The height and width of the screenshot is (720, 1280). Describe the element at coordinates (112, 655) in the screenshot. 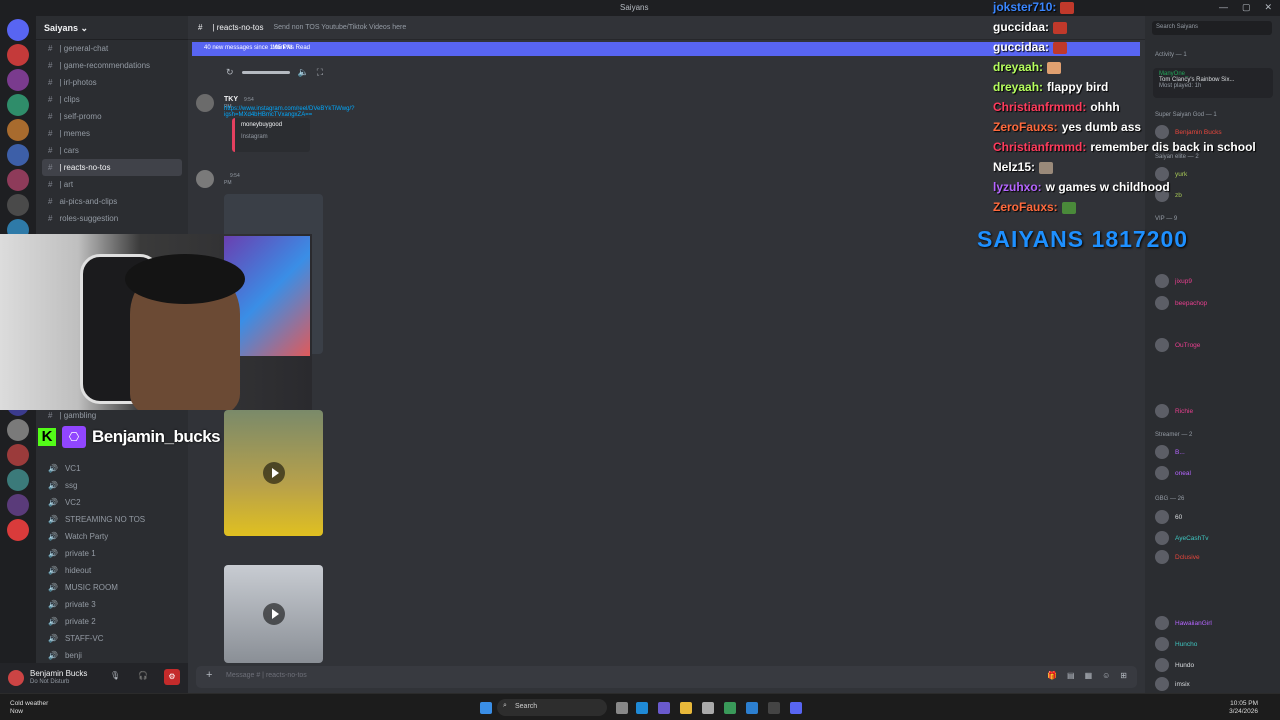

I see `voice-channel: 🔊 benji` at that location.